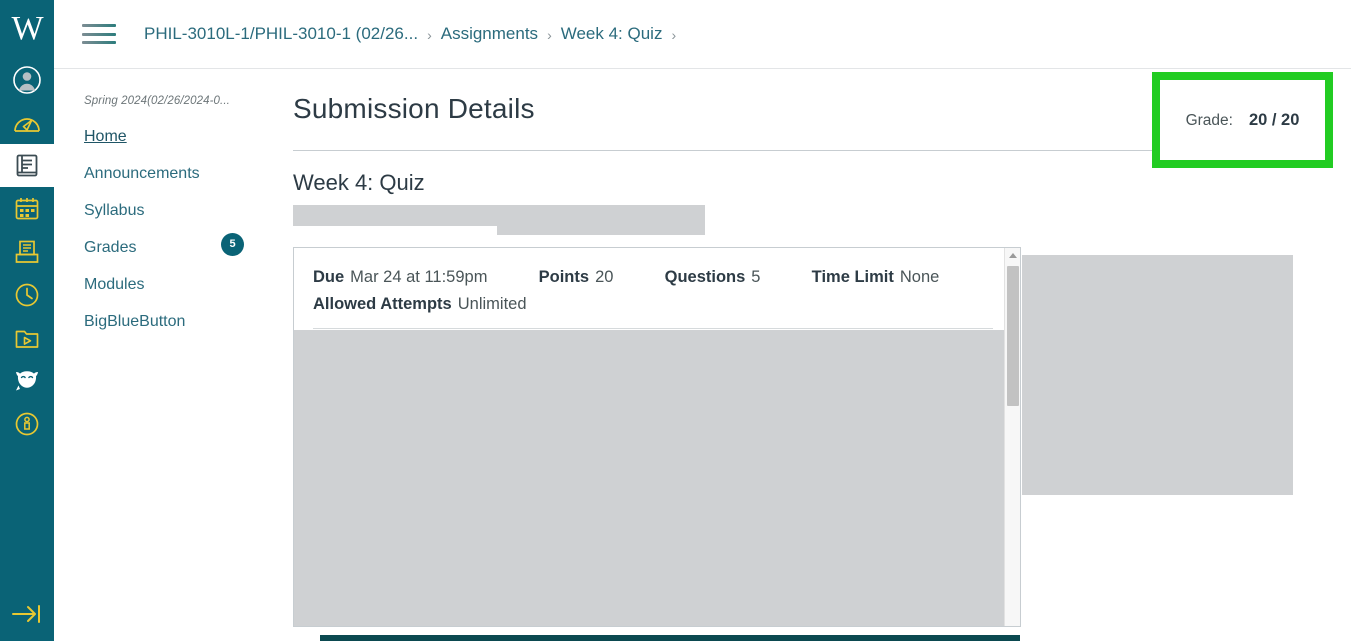 Image resolution: width=1351 pixels, height=641 pixels. I want to click on global-nav-dashboard, so click(27, 122).